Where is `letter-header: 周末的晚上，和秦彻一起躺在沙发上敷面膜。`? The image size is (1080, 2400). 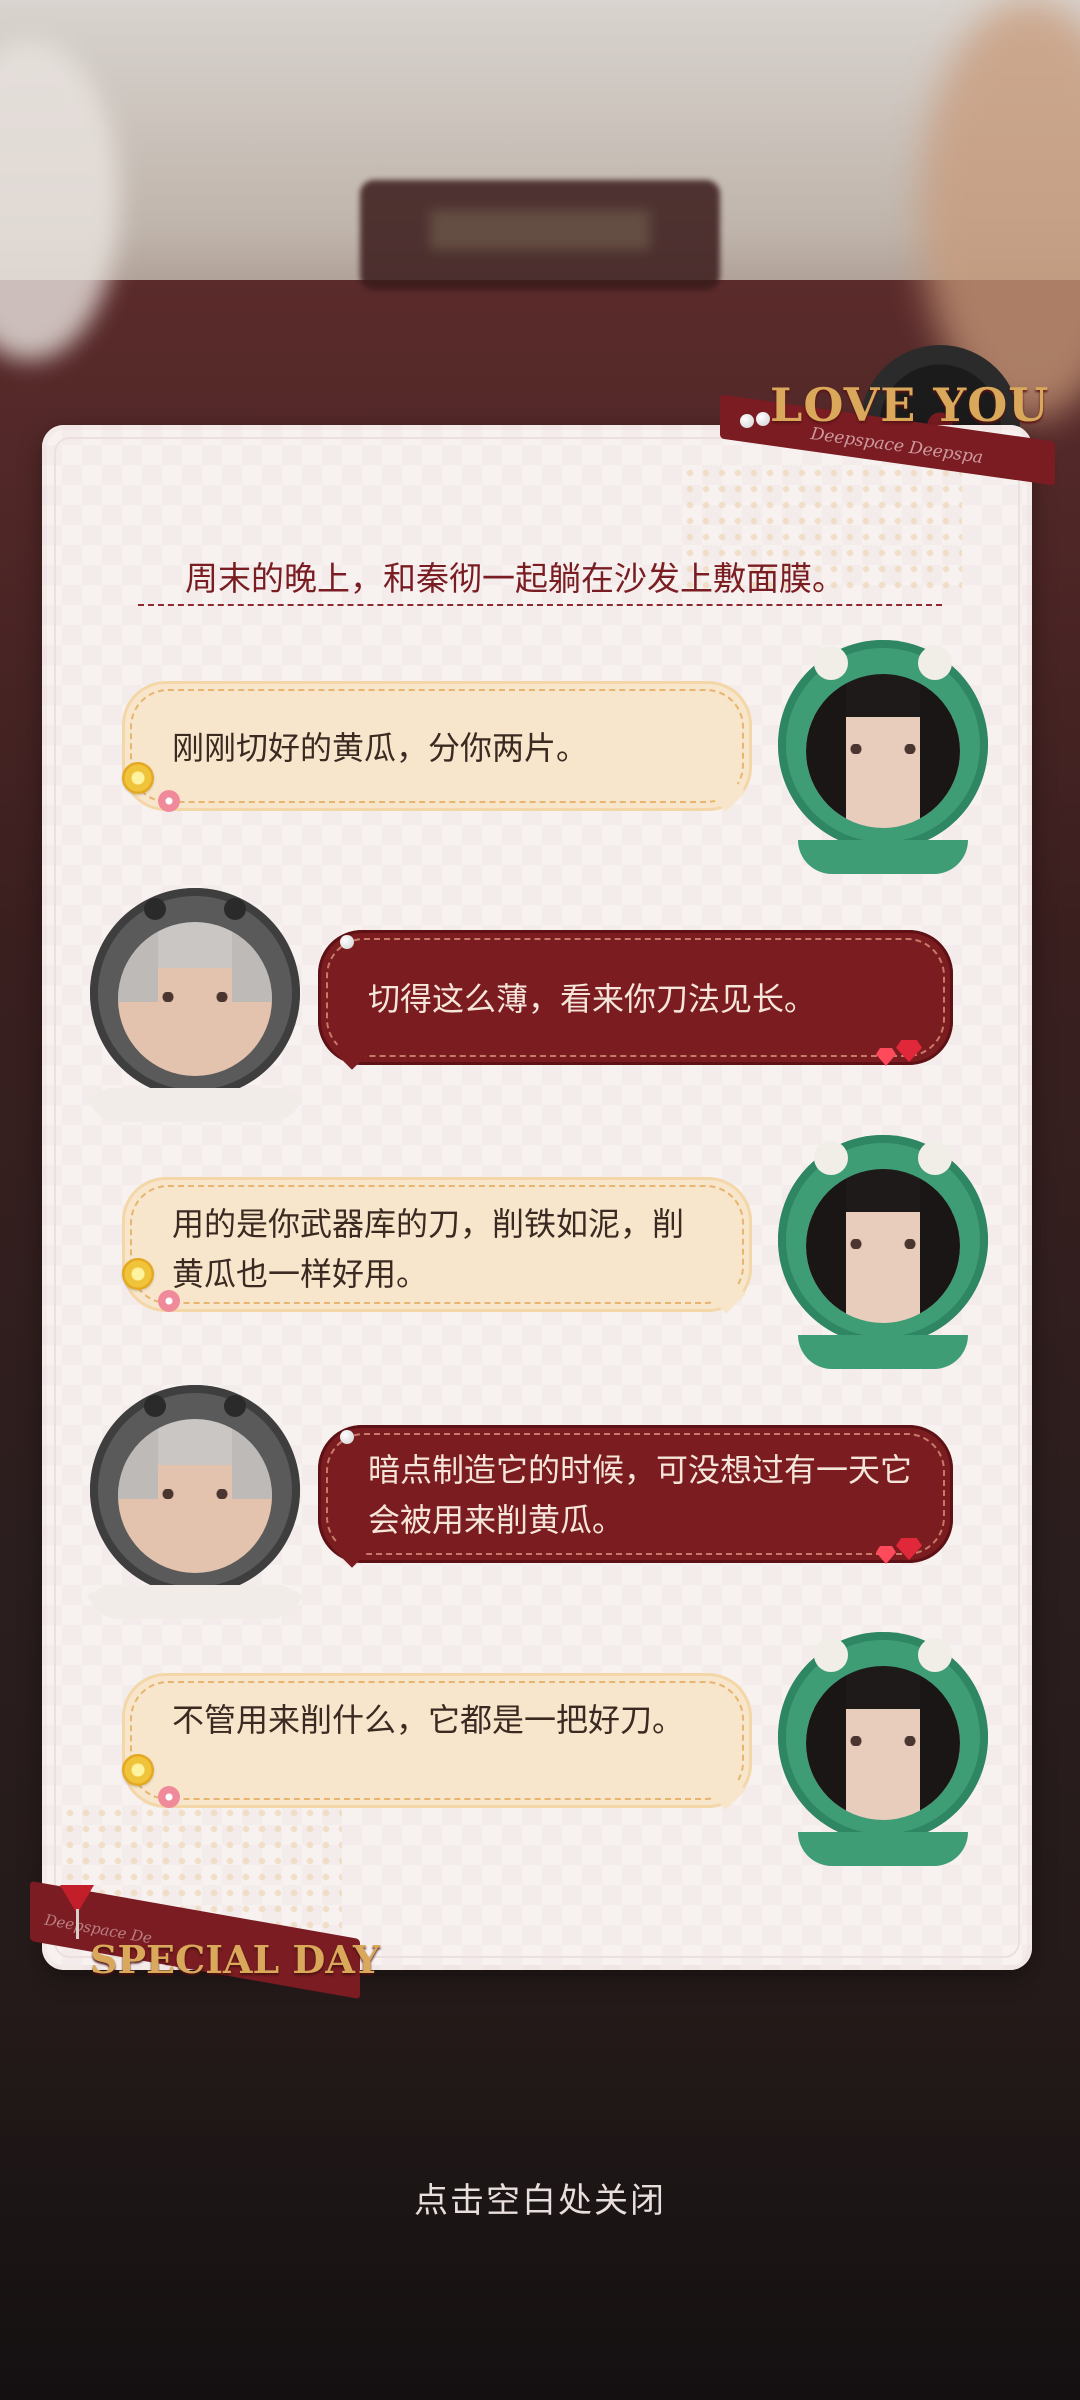
letter-header: 周末的晚上，和秦彻一起躺在沙发上敷面膜。 is located at coordinates (515, 578).